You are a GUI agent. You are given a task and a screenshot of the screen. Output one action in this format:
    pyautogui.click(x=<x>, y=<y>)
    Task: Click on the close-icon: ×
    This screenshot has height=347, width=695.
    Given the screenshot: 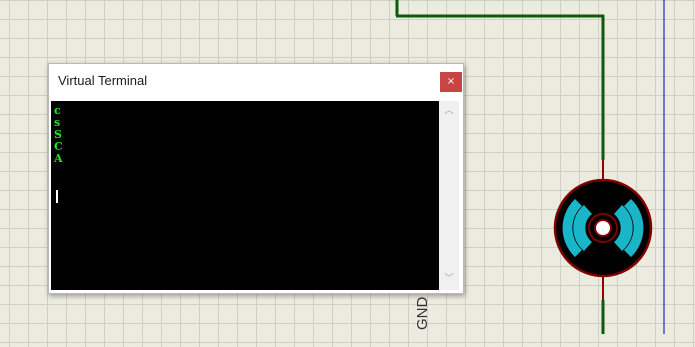 What is the action you would take?
    pyautogui.click(x=451, y=81)
    